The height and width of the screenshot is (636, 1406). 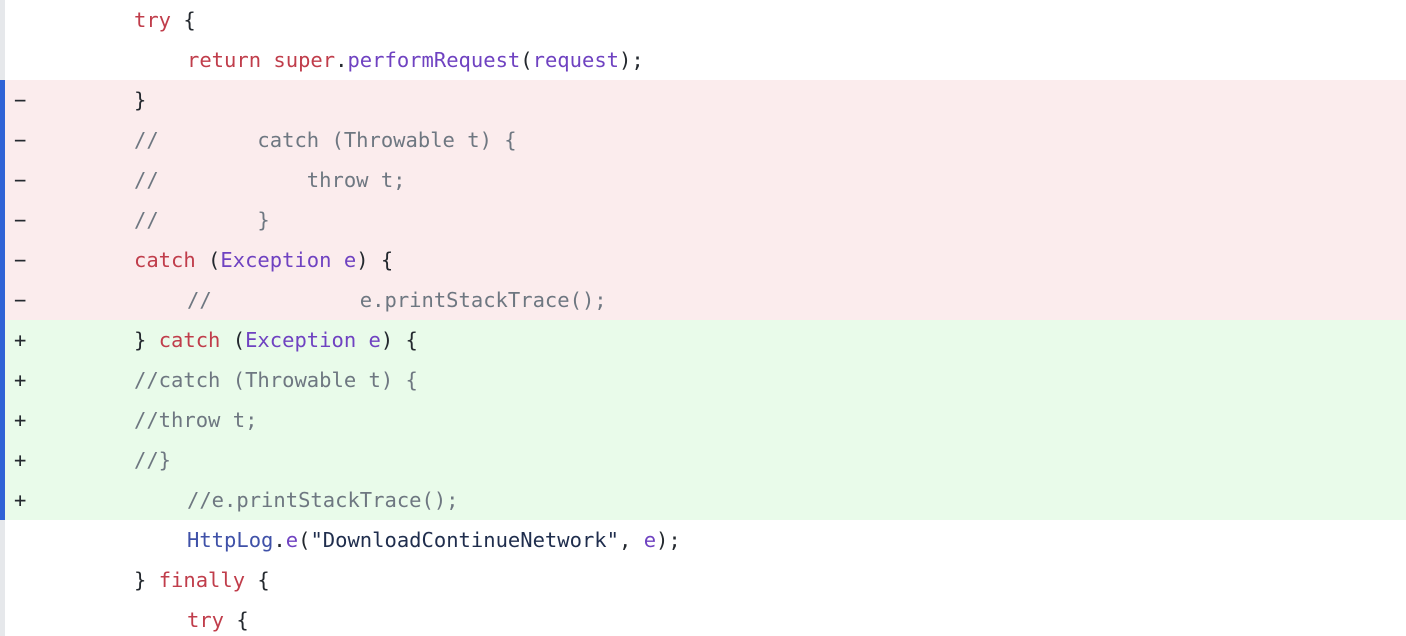 What do you see at coordinates (434, 60) in the screenshot?
I see `method-token: performRequest` at bounding box center [434, 60].